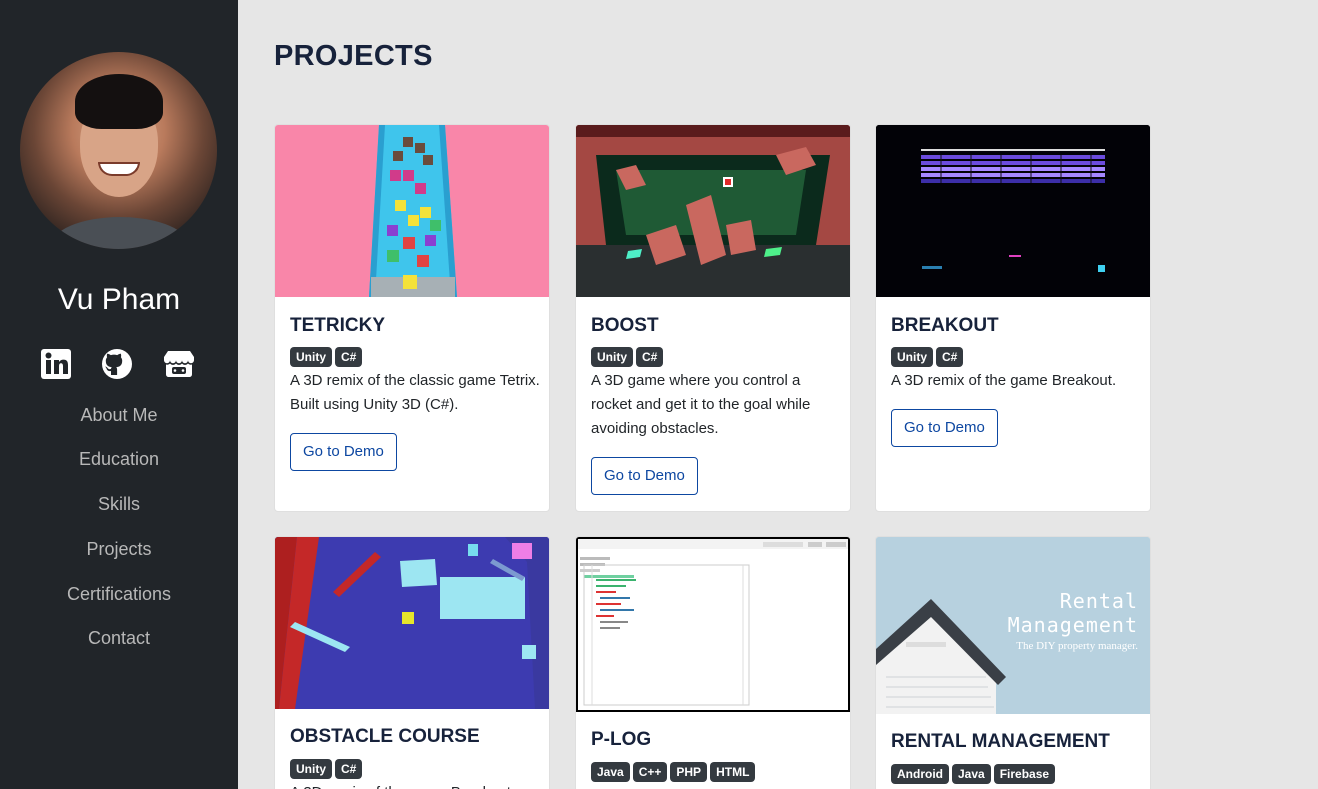 This screenshot has height=789, width=1318. I want to click on linkedin-icon, so click(56, 364).